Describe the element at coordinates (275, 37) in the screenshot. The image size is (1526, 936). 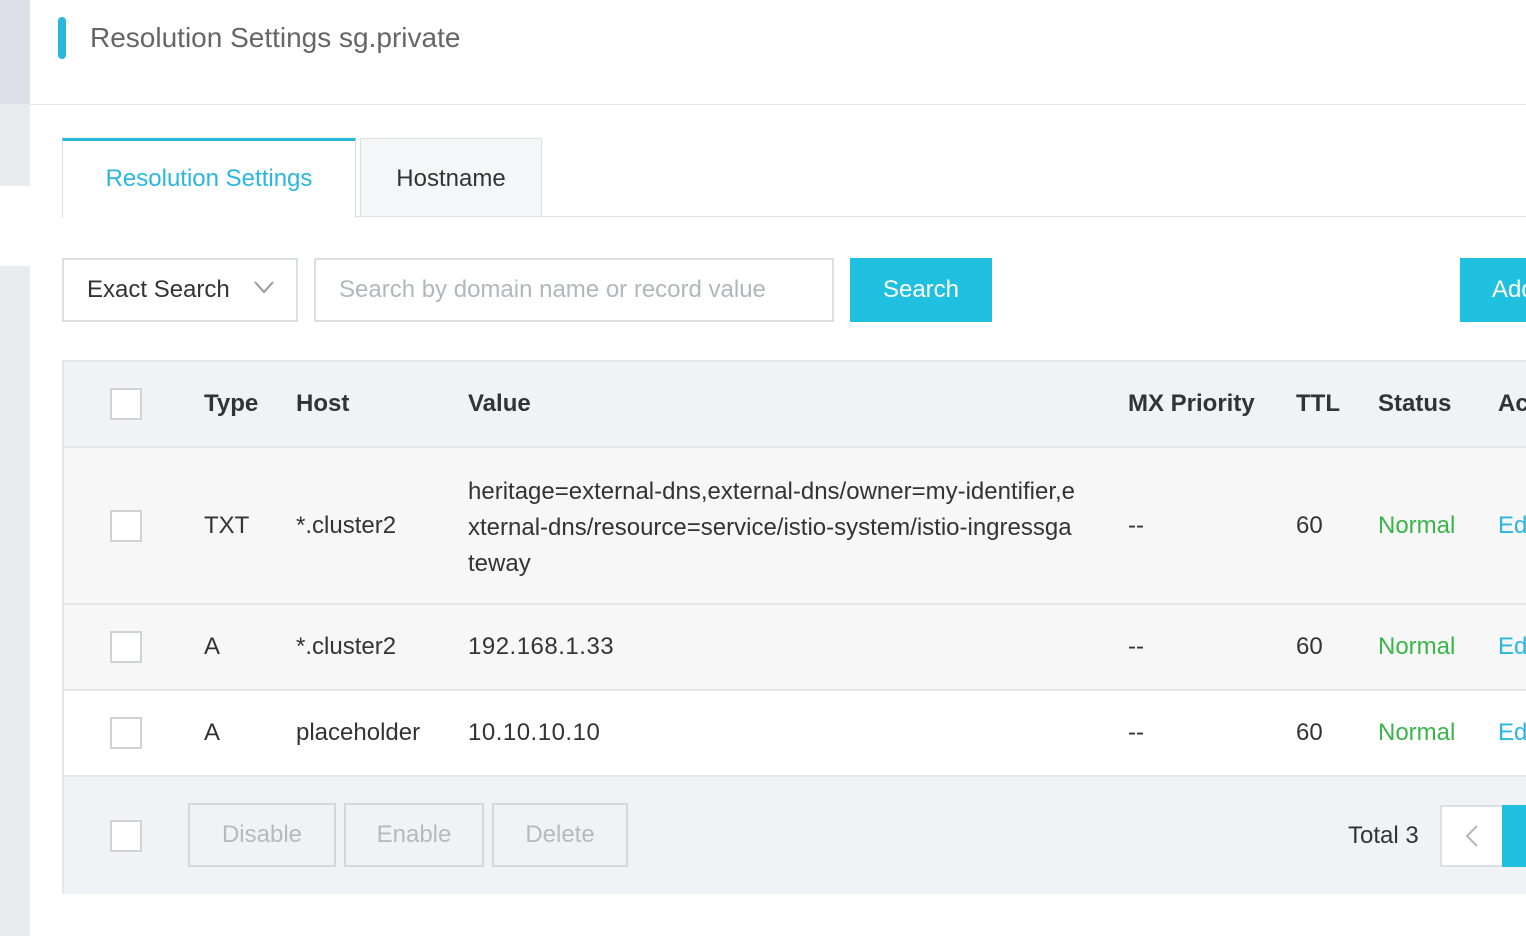
I see `page-title: Resolution Settings sg.private` at that location.